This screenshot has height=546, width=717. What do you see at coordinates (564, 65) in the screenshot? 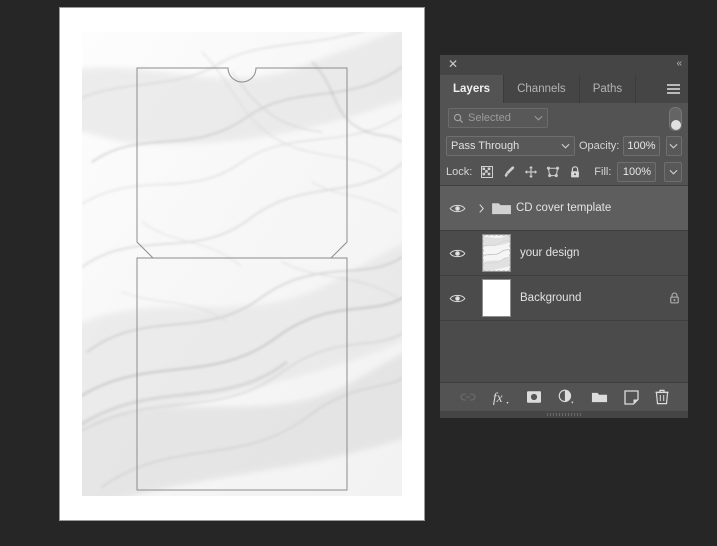
I see `panel-titlebar: ✕ «` at bounding box center [564, 65].